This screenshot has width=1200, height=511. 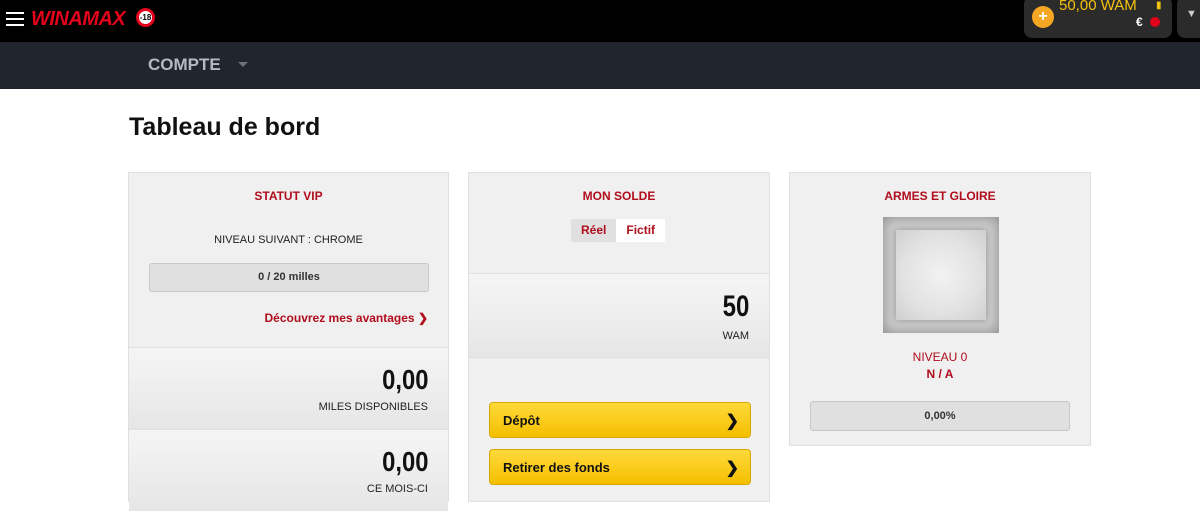 What do you see at coordinates (78, 19) in the screenshot?
I see `logo: WINAMAX` at bounding box center [78, 19].